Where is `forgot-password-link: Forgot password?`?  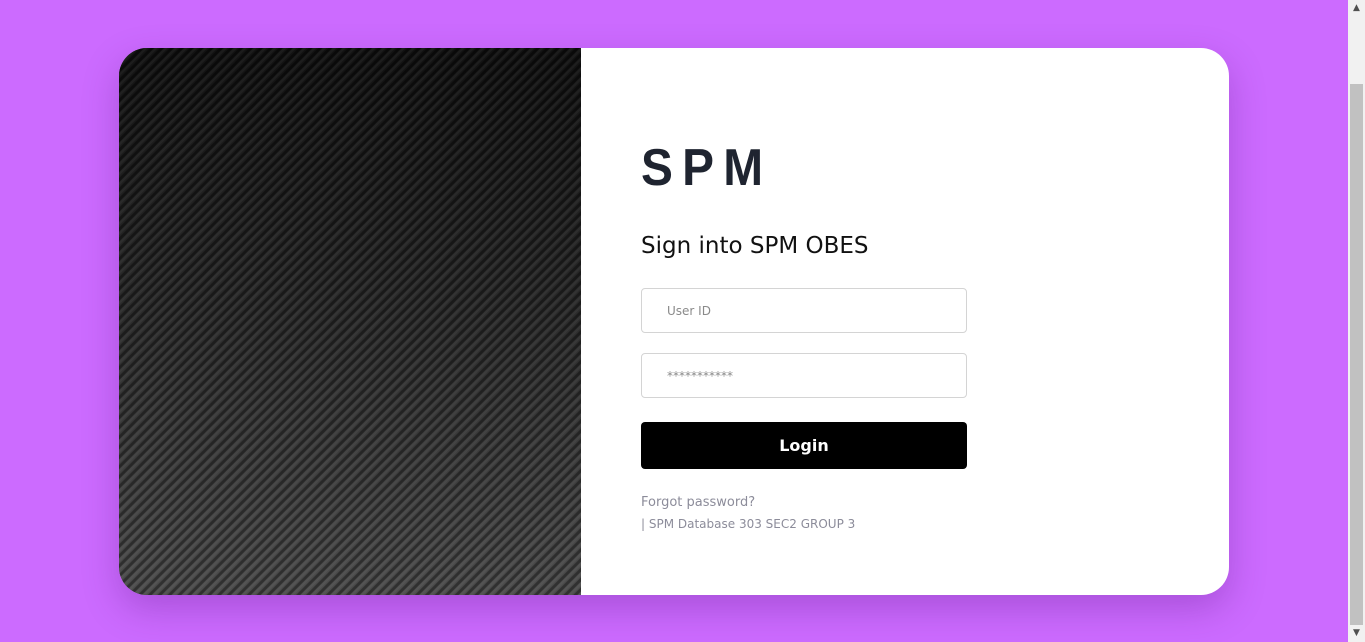 forgot-password-link: Forgot password? is located at coordinates (698, 502).